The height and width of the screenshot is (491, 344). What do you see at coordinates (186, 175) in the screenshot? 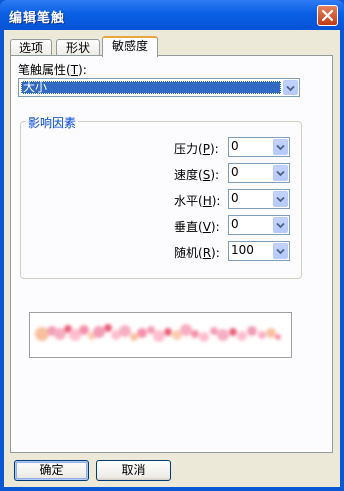
I see `field-text: 速度` at bounding box center [186, 175].